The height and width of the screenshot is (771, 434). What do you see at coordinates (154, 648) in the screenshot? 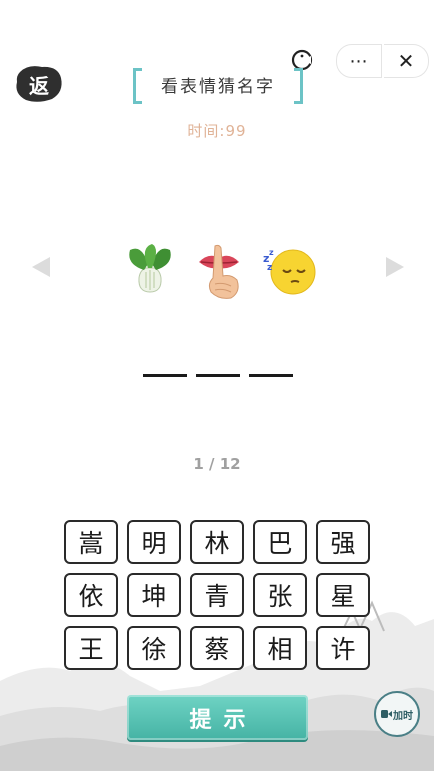
I see `char-tile: 徐` at bounding box center [154, 648].